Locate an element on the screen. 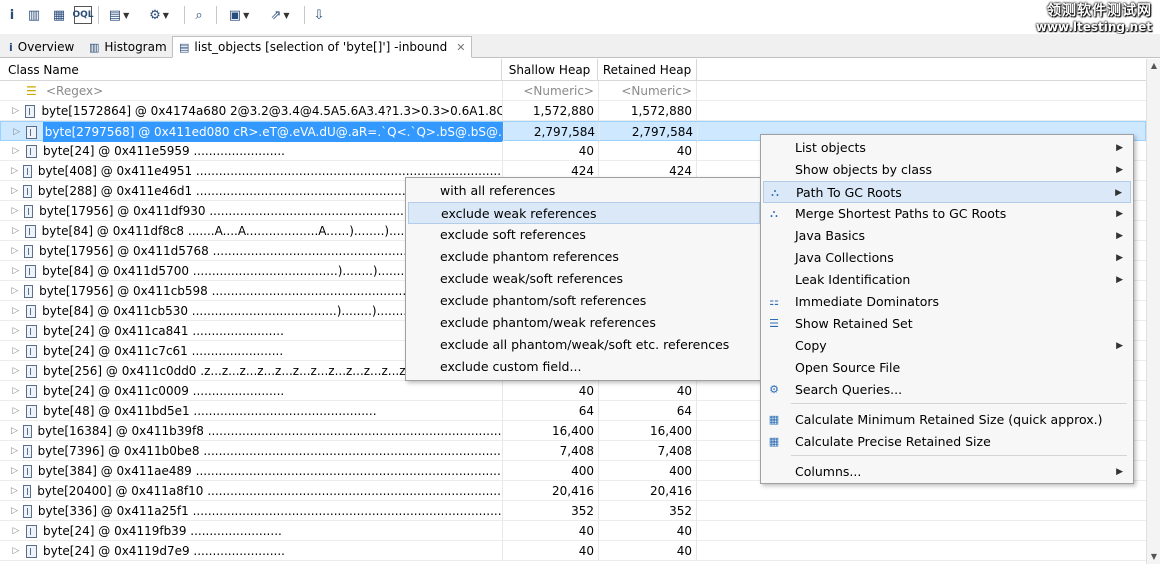 Image resolution: width=1160 pixels, height=564 pixels. merge-paths-icon: ⛬ is located at coordinates (774, 213).